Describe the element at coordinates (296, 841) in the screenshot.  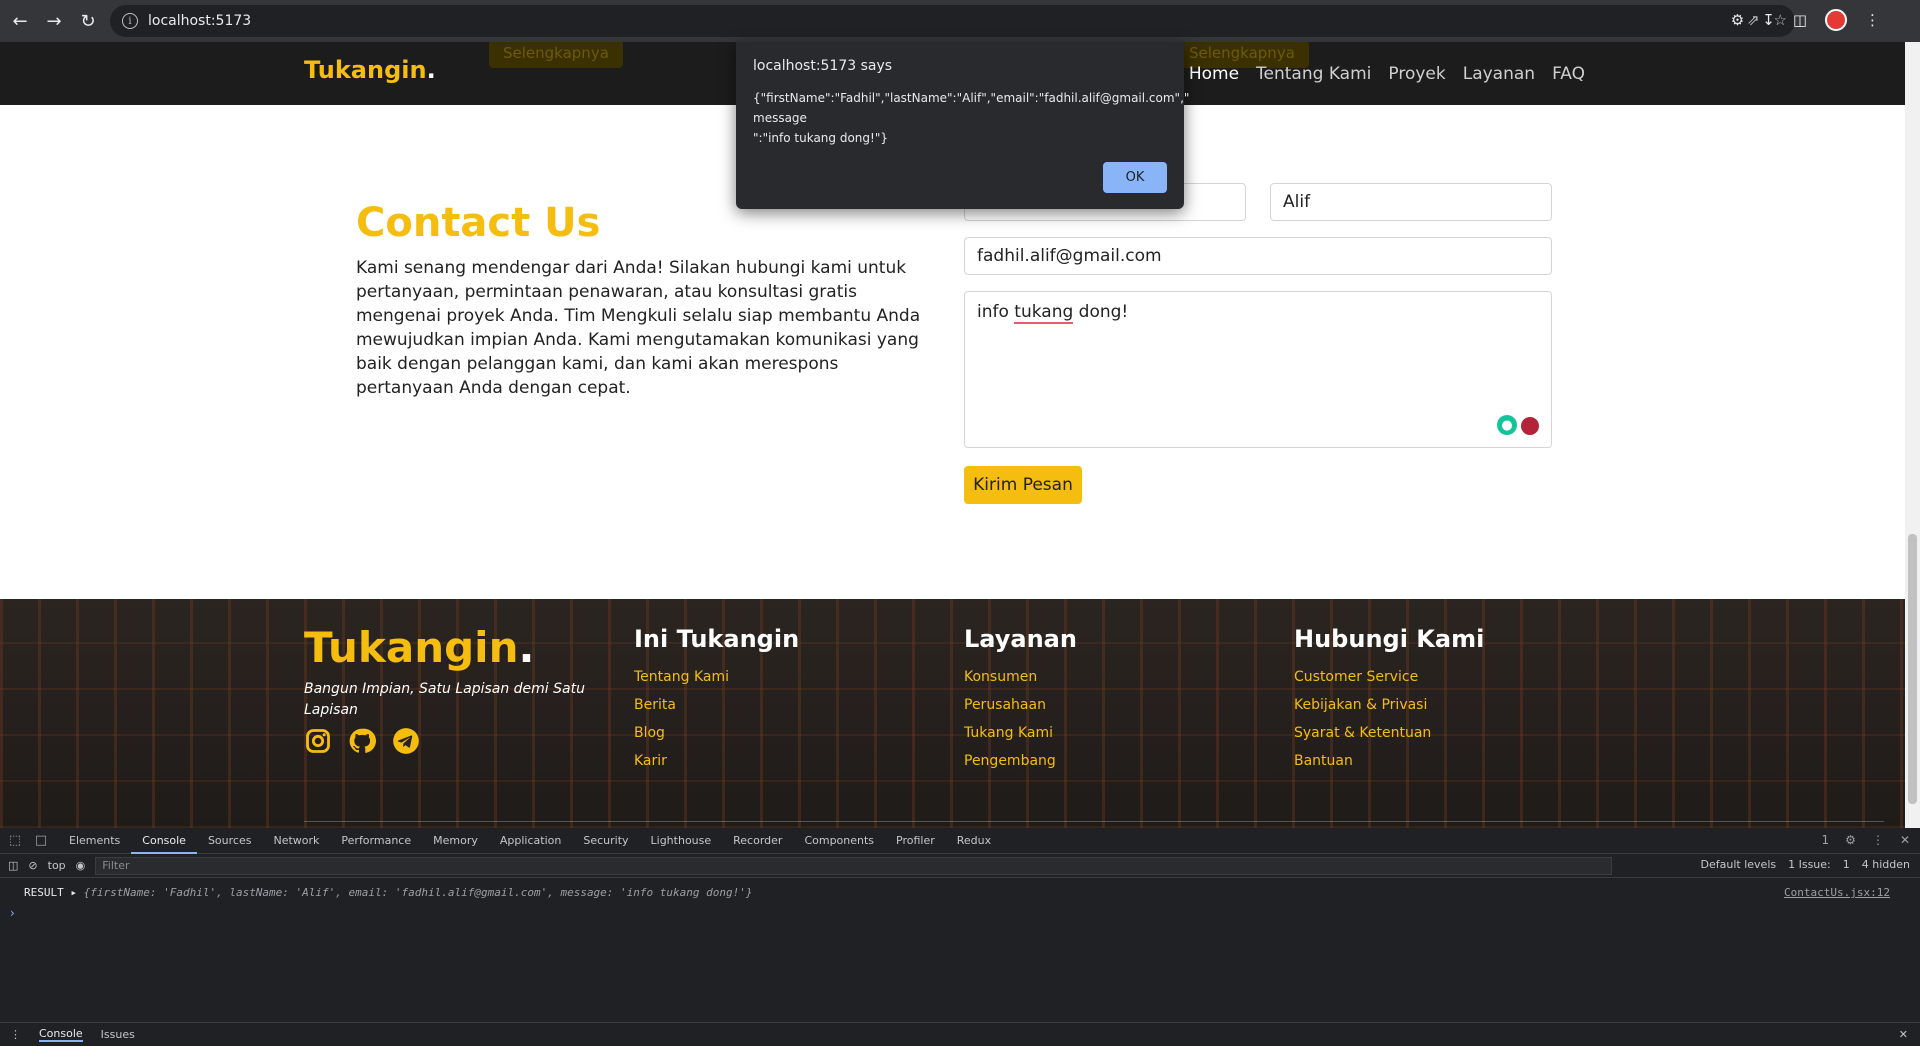
I see `tab-network: Network` at that location.